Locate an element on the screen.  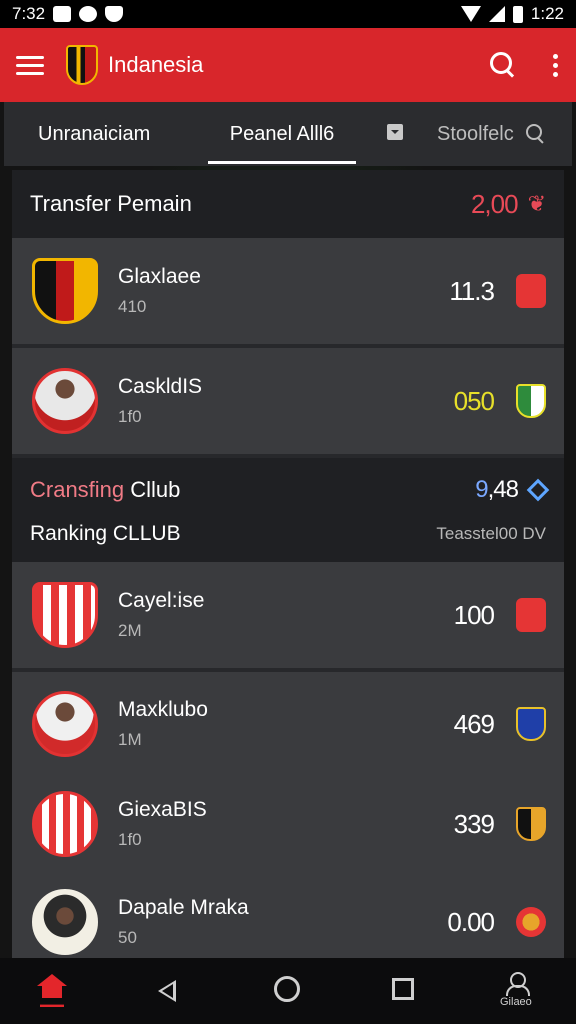
shield-notification-icon is located at coordinates (114, 14).